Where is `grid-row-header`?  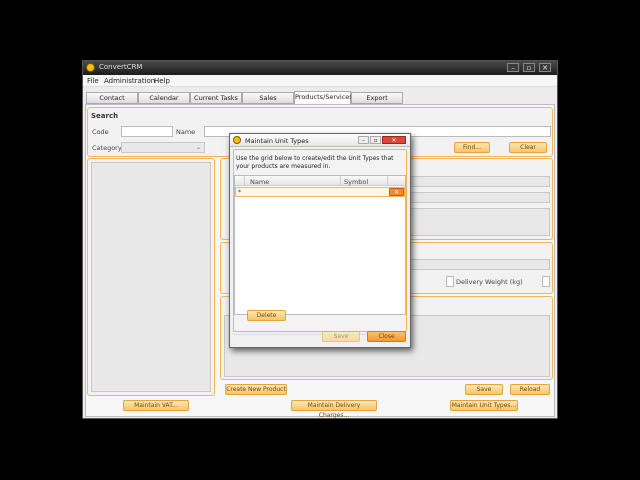
grid-row-header is located at coordinates (240, 181).